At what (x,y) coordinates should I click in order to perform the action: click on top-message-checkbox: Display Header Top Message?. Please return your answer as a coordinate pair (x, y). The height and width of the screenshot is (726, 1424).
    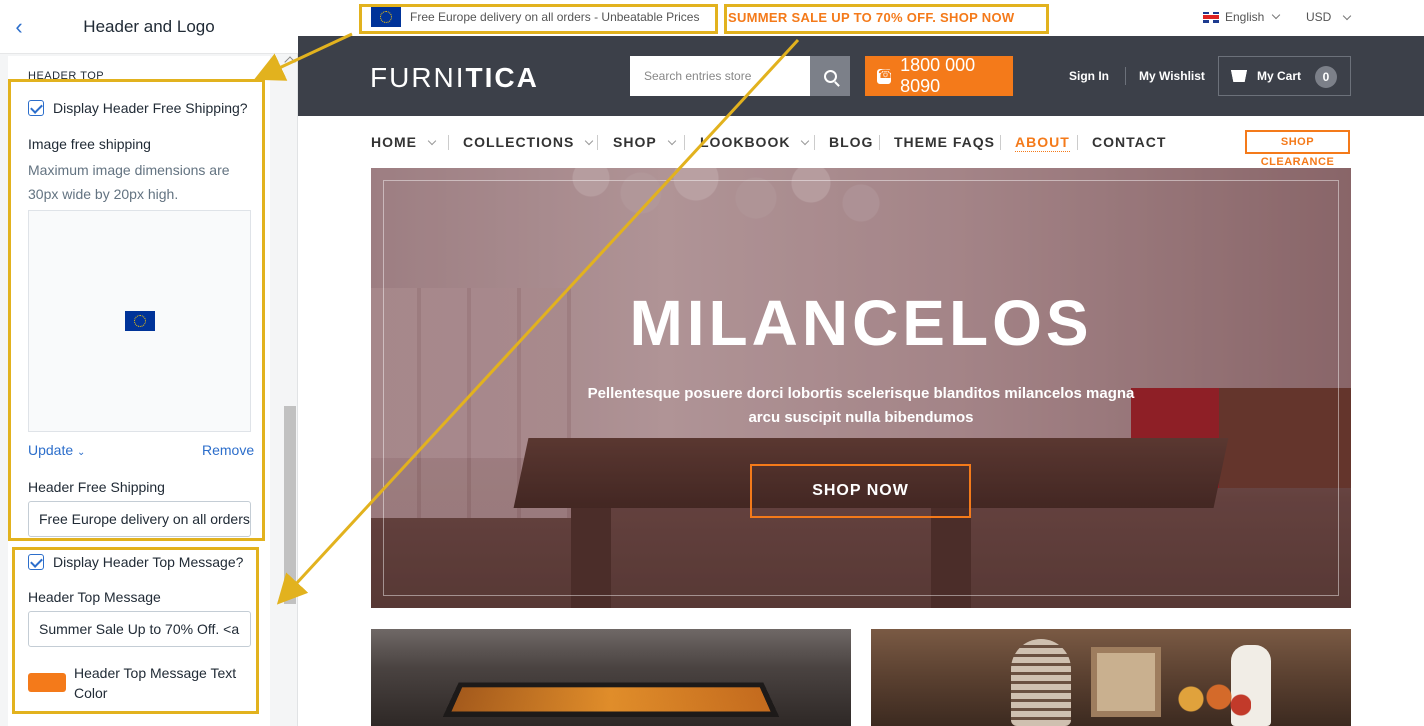
    Looking at the image, I should click on (135, 562).